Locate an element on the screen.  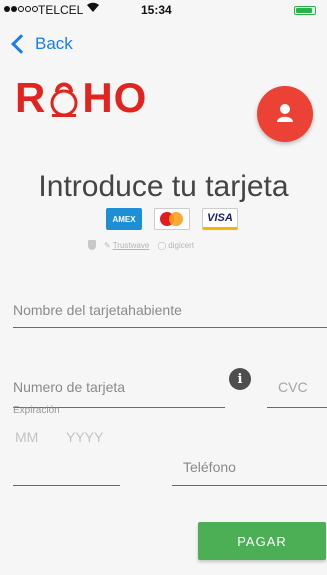
wifi-icon is located at coordinates (93, 9).